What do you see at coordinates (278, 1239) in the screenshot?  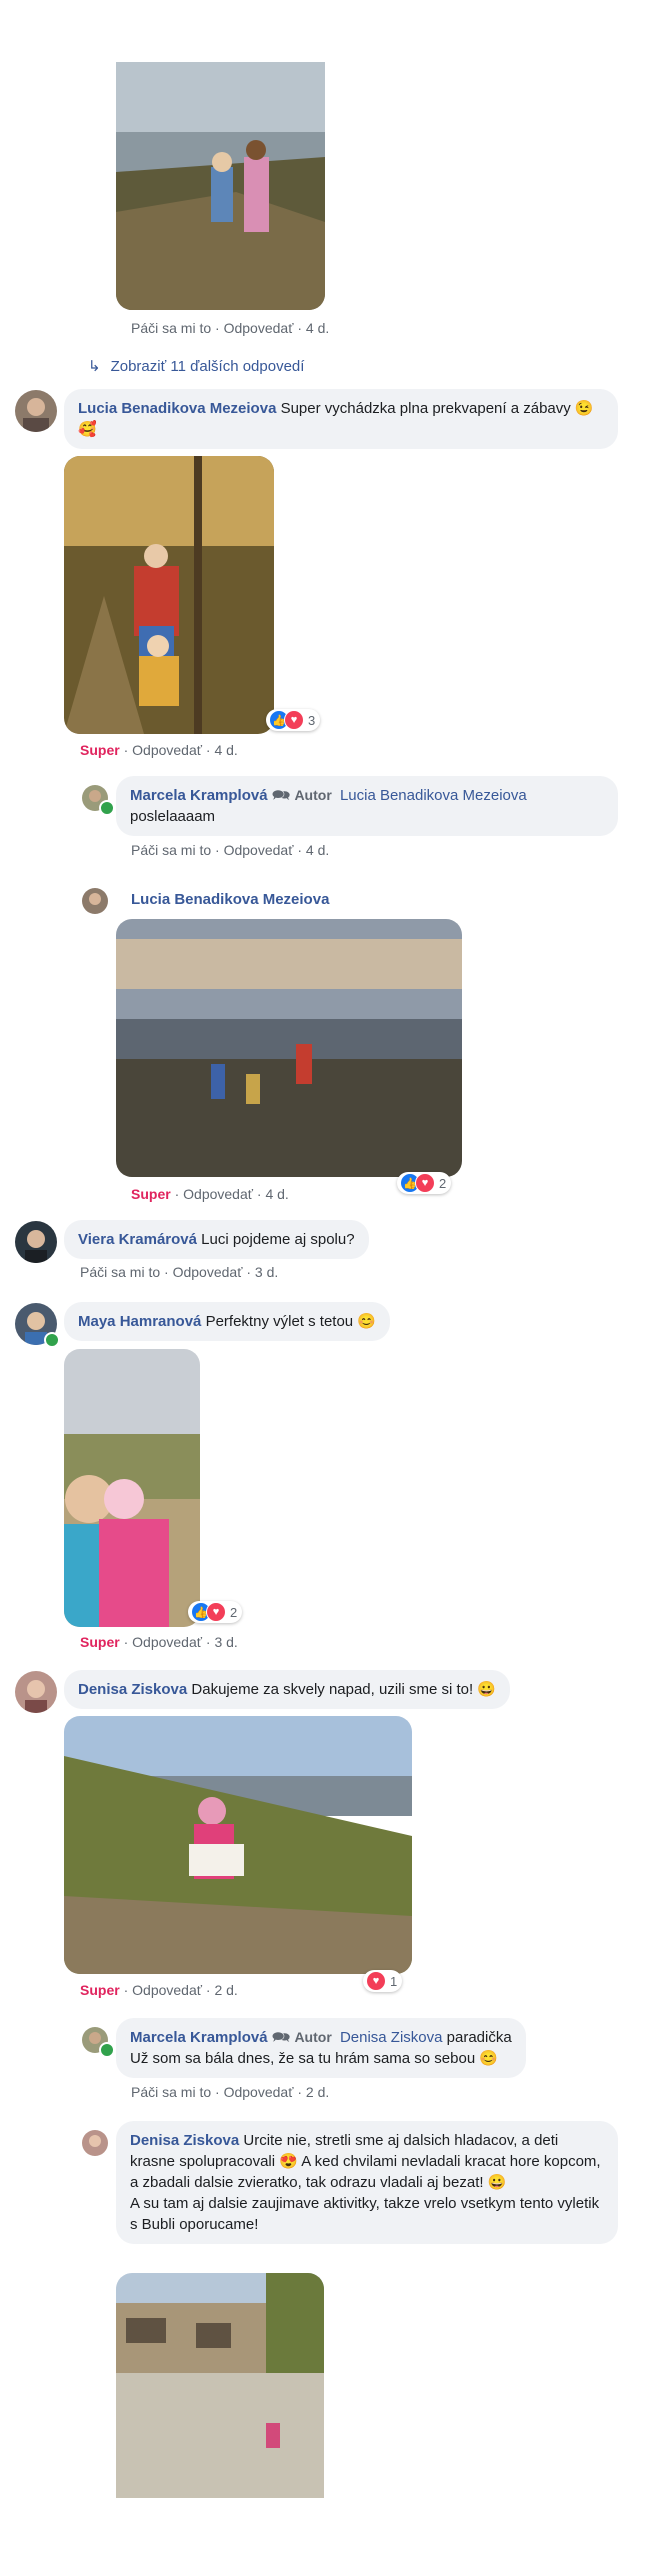 I see `comment-text: Luci pojdeme aj spolu?` at bounding box center [278, 1239].